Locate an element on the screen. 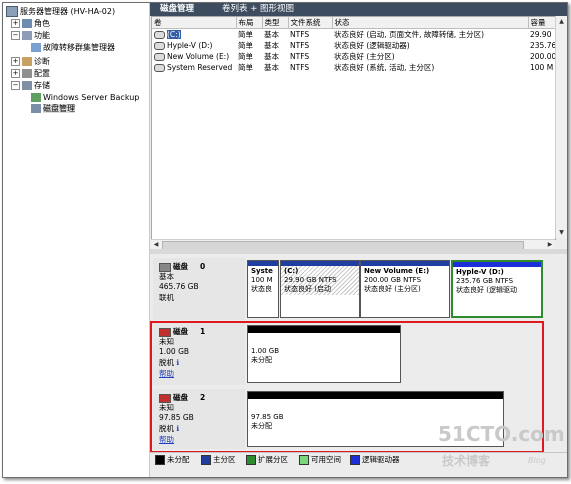  pane-title: 磁盘管理 is located at coordinates (177, 9).